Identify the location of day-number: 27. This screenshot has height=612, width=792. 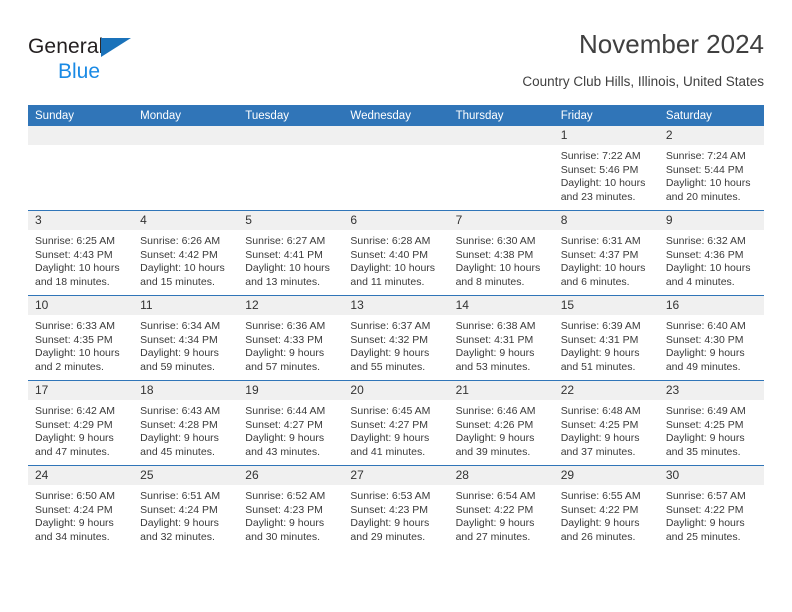
(396, 476).